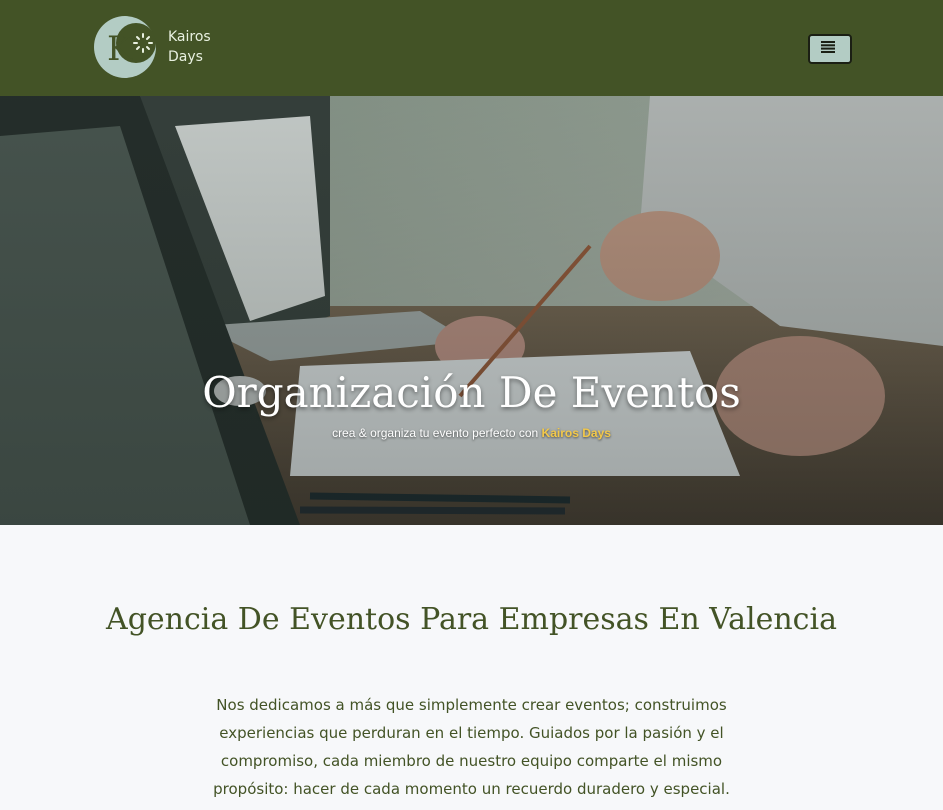  Describe the element at coordinates (189, 47) in the screenshot. I see `brand-name: Kairos Days` at that location.